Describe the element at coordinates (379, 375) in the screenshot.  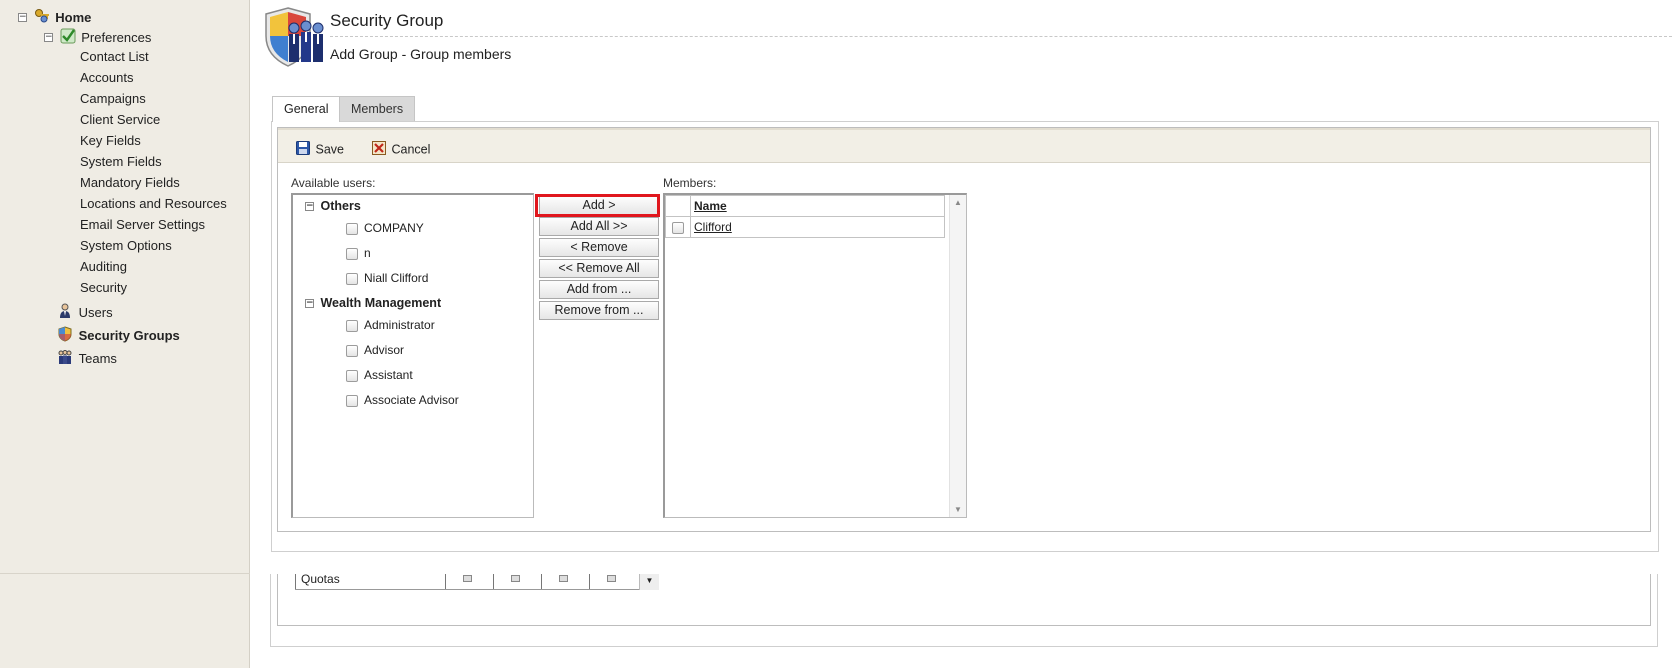
I see `user-assistant: Assistant` at that location.